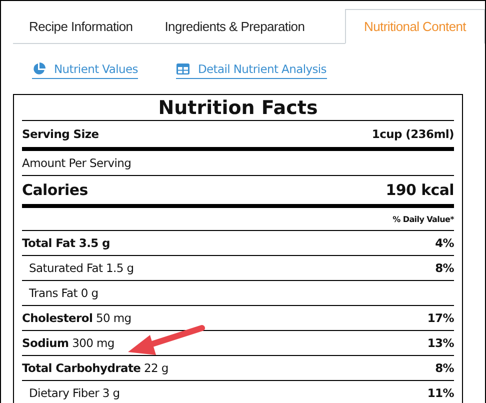 This screenshot has height=403, width=486. What do you see at coordinates (440, 318) in the screenshot?
I see `daily-percent: 17%` at bounding box center [440, 318].